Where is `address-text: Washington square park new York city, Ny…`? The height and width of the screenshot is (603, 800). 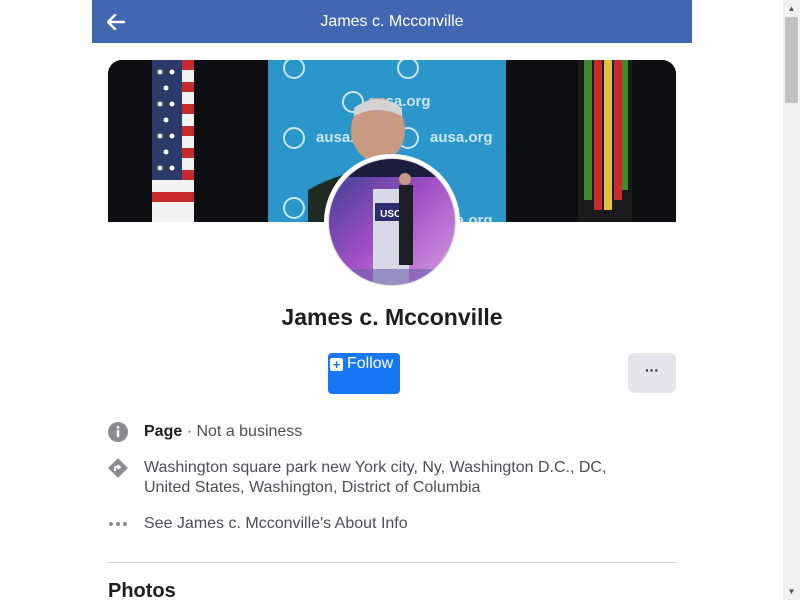
address-text: Washington square park new York city, Ny… is located at coordinates (375, 477).